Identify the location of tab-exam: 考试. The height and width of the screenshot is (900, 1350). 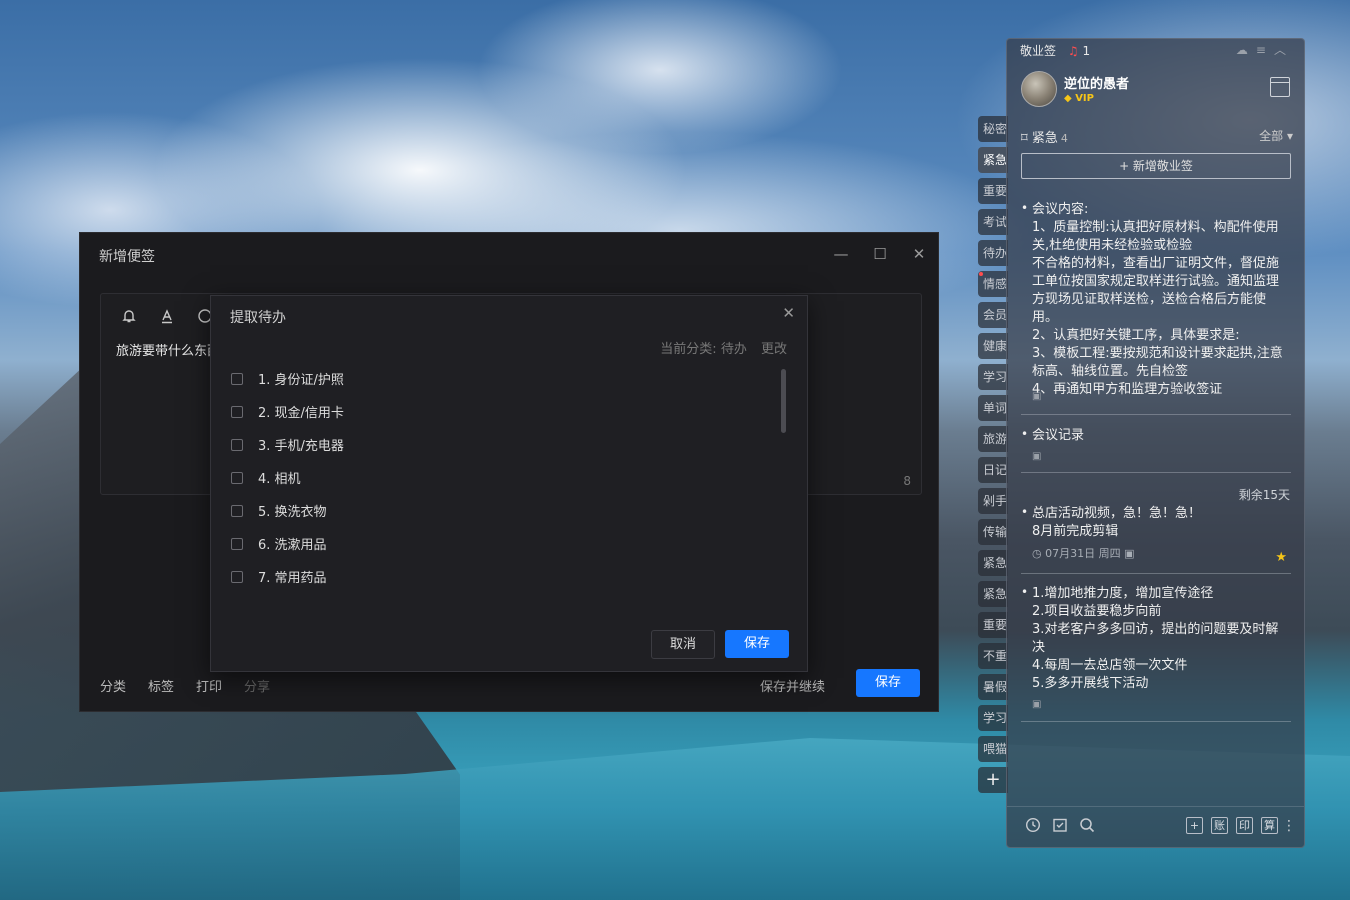
(993, 222).